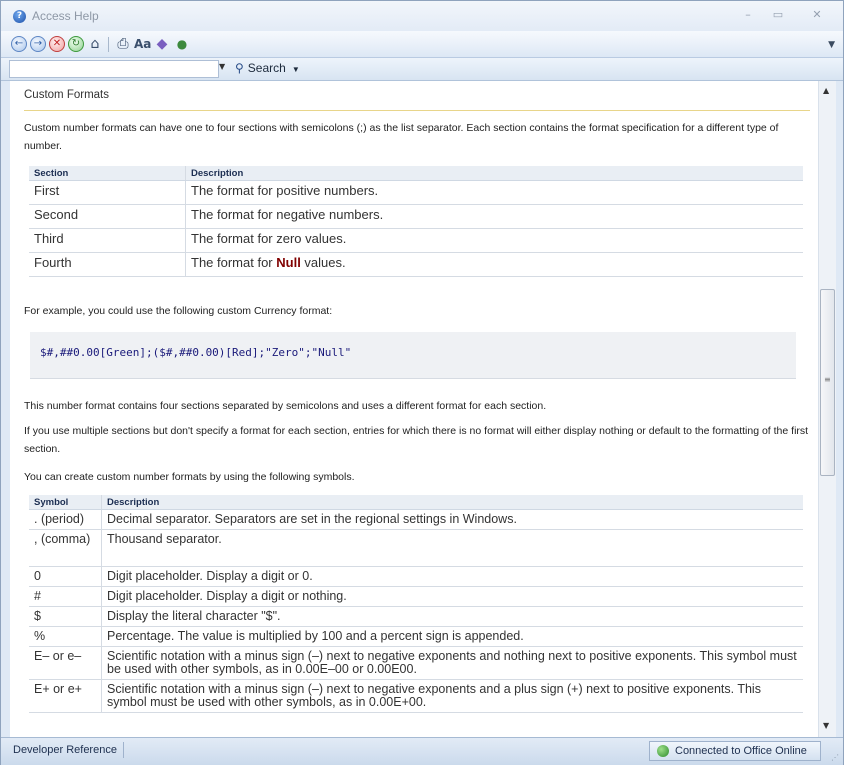  Describe the element at coordinates (422, 44) in the screenshot. I see `toolbar: ← → ✕ ↻ ⌂ ⎙ Aa ◆ ● ▼` at that location.